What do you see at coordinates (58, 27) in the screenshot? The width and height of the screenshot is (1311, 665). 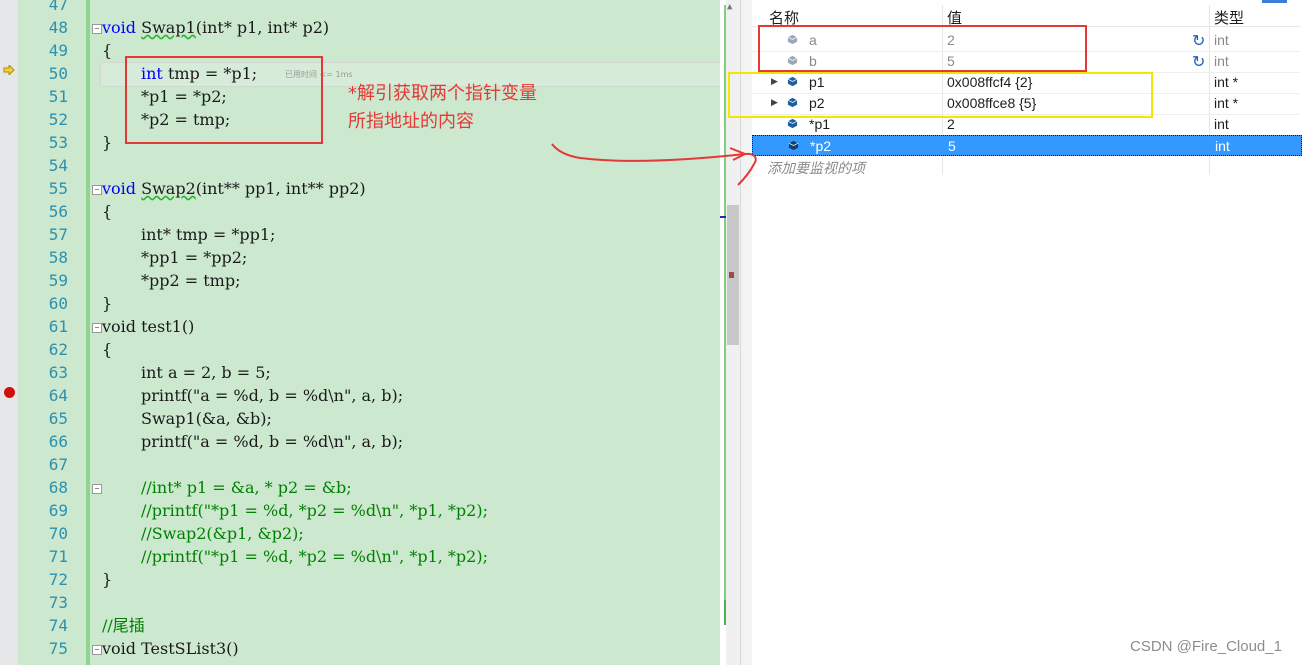 I see `line-number: 48` at bounding box center [58, 27].